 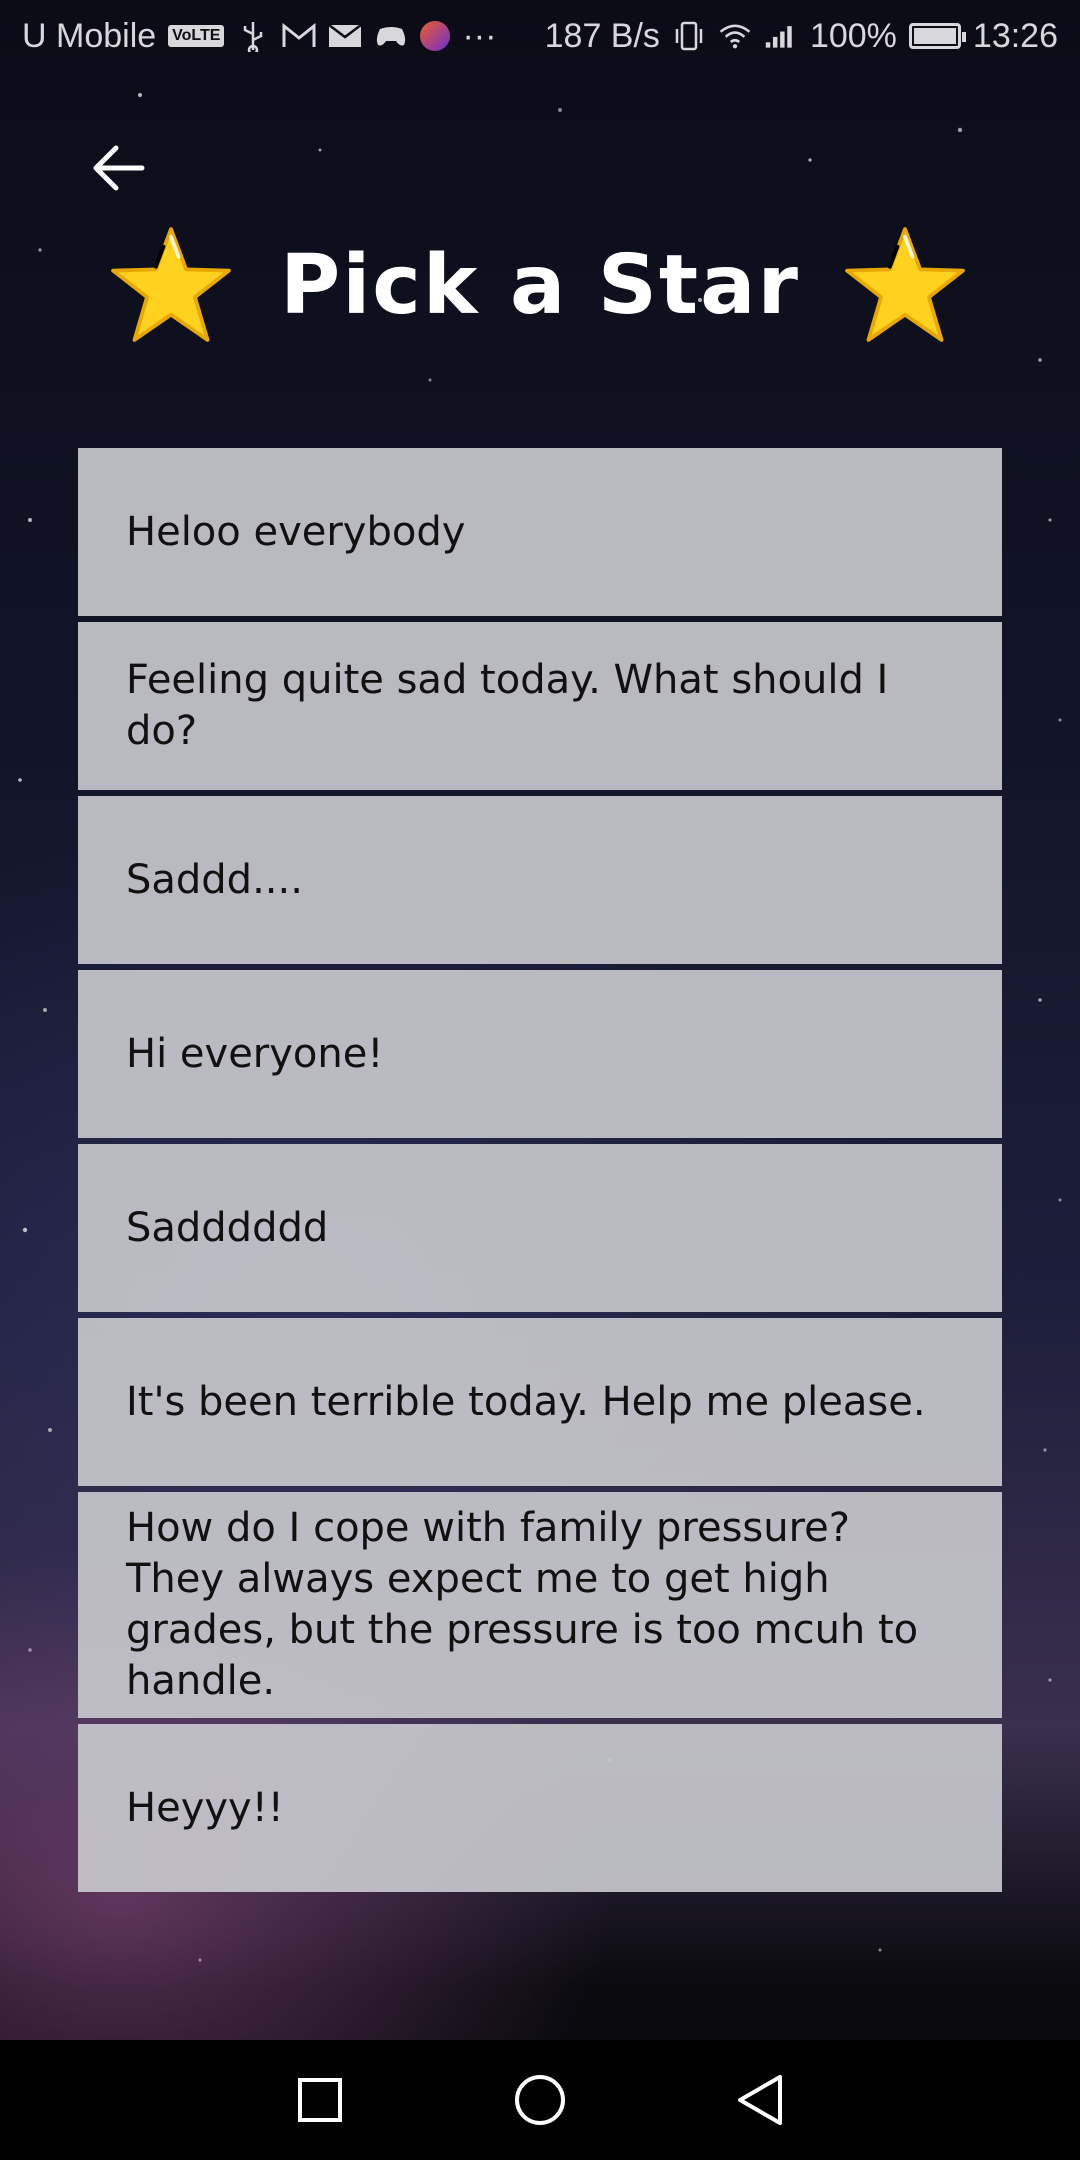 What do you see at coordinates (196, 36) in the screenshot?
I see `volte-badge: VoLTE` at bounding box center [196, 36].